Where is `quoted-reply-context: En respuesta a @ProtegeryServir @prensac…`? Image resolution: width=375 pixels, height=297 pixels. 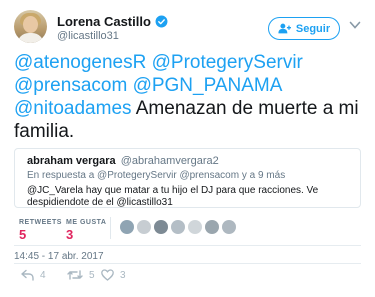 quoted-reply-context: En respuesta a @ProtegeryServir @prensac… is located at coordinates (156, 175).